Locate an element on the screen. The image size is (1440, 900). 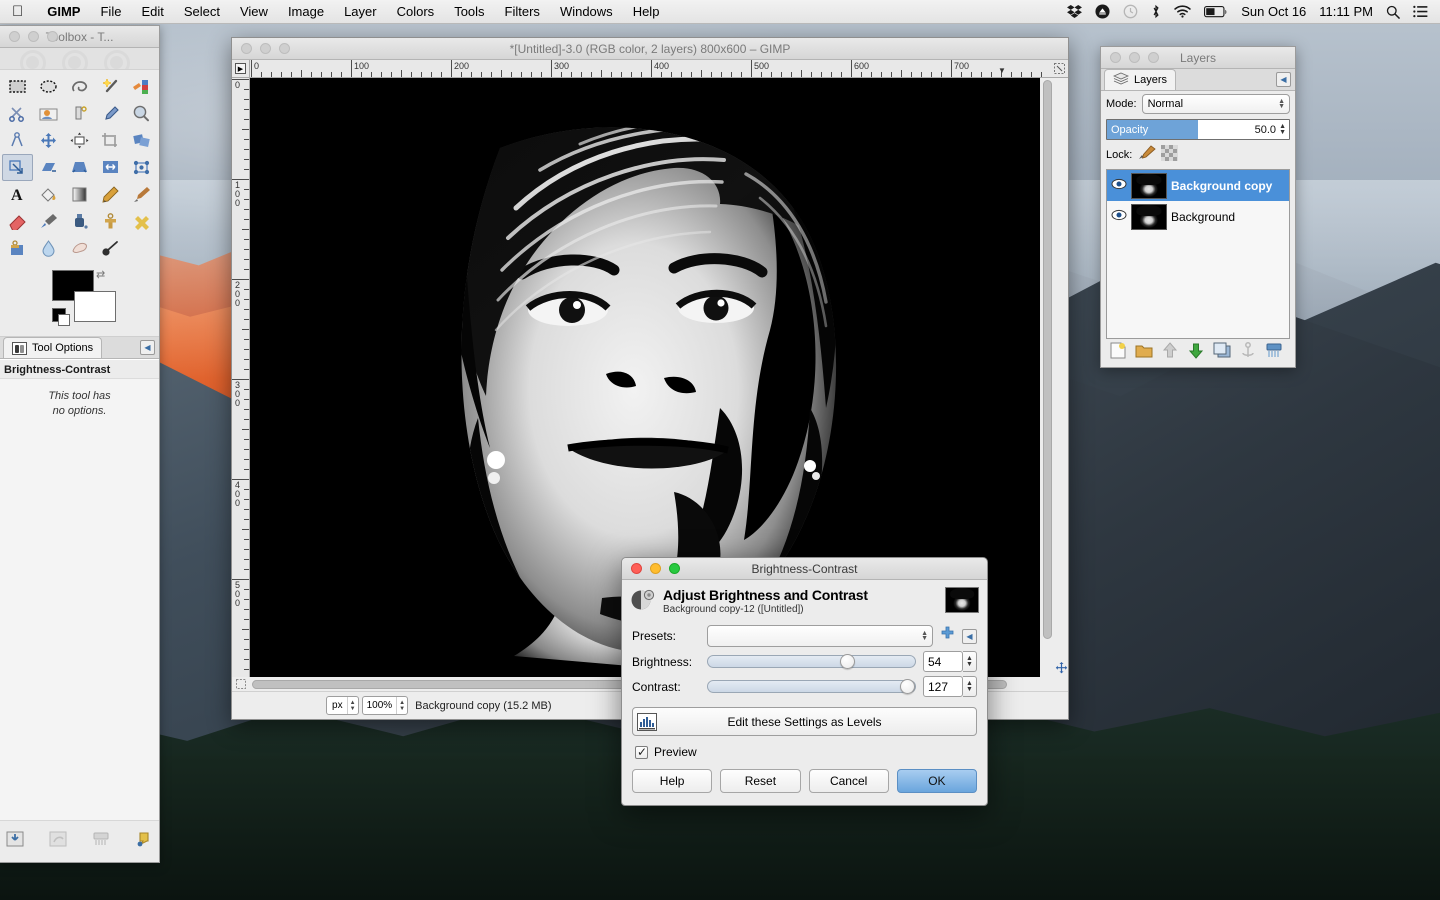
preview-checkbox is located at coordinates (641, 752).